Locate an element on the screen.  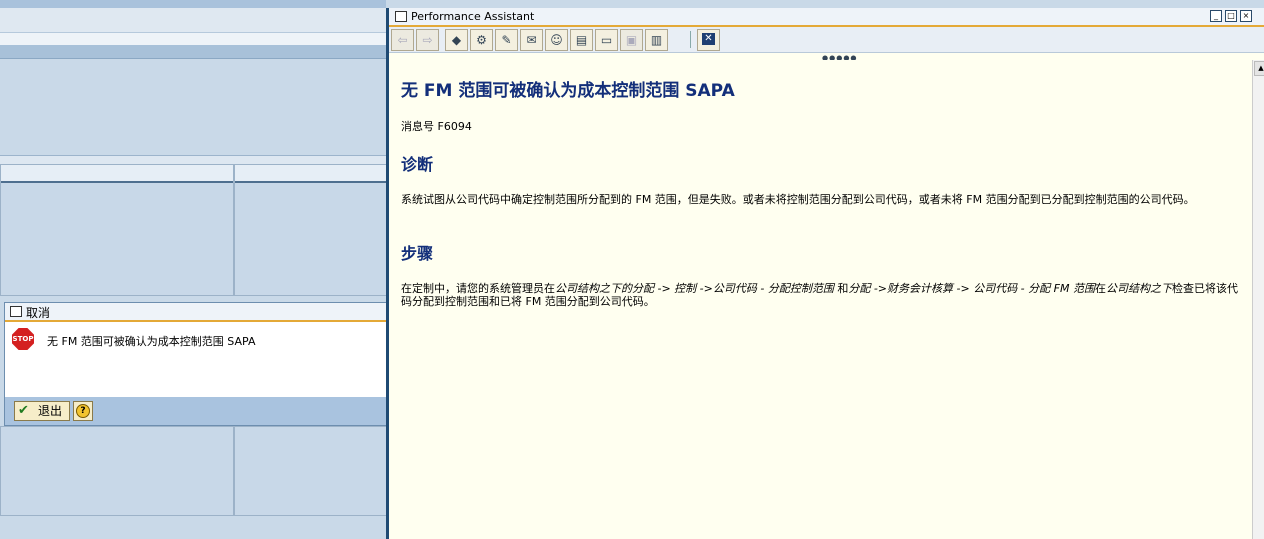
checkmark-icon: ✔ is located at coordinates (23, 410).